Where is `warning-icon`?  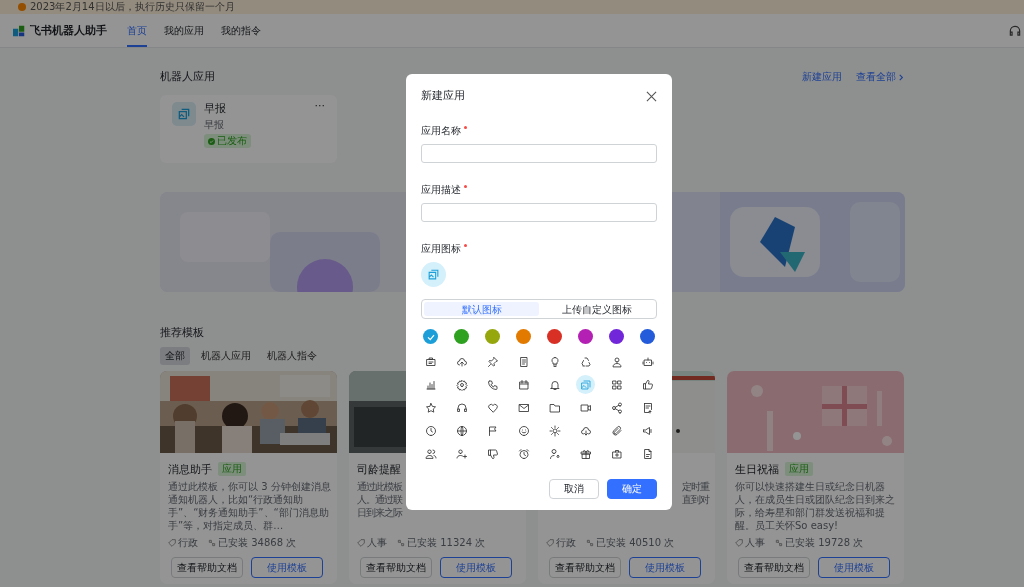
warning-icon is located at coordinates (22, 7).